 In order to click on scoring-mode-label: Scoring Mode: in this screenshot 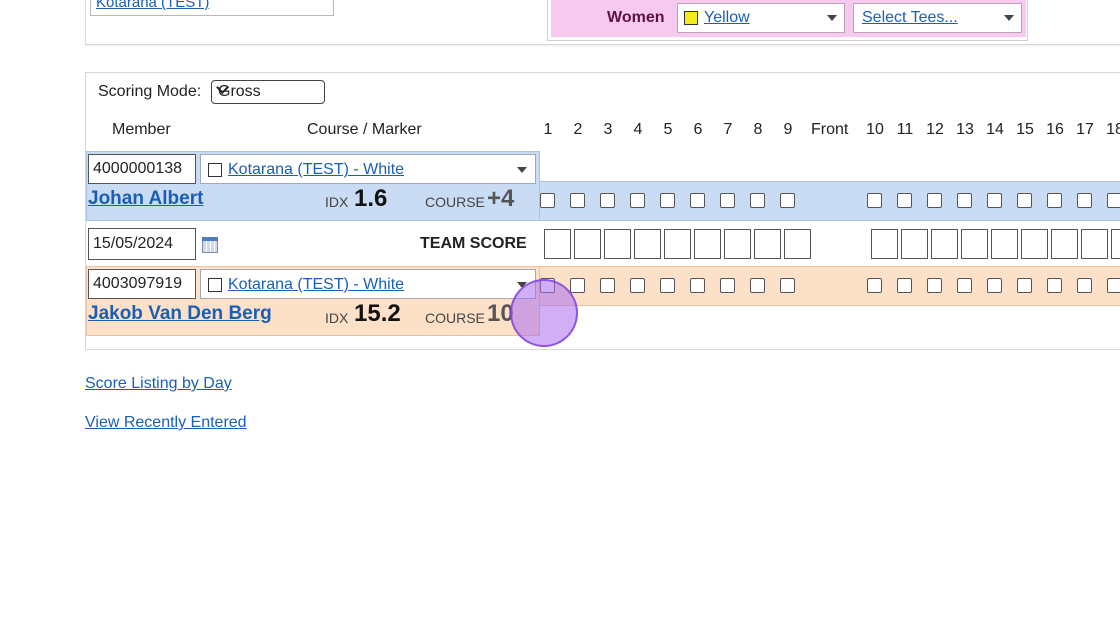, I will do `click(150, 91)`.